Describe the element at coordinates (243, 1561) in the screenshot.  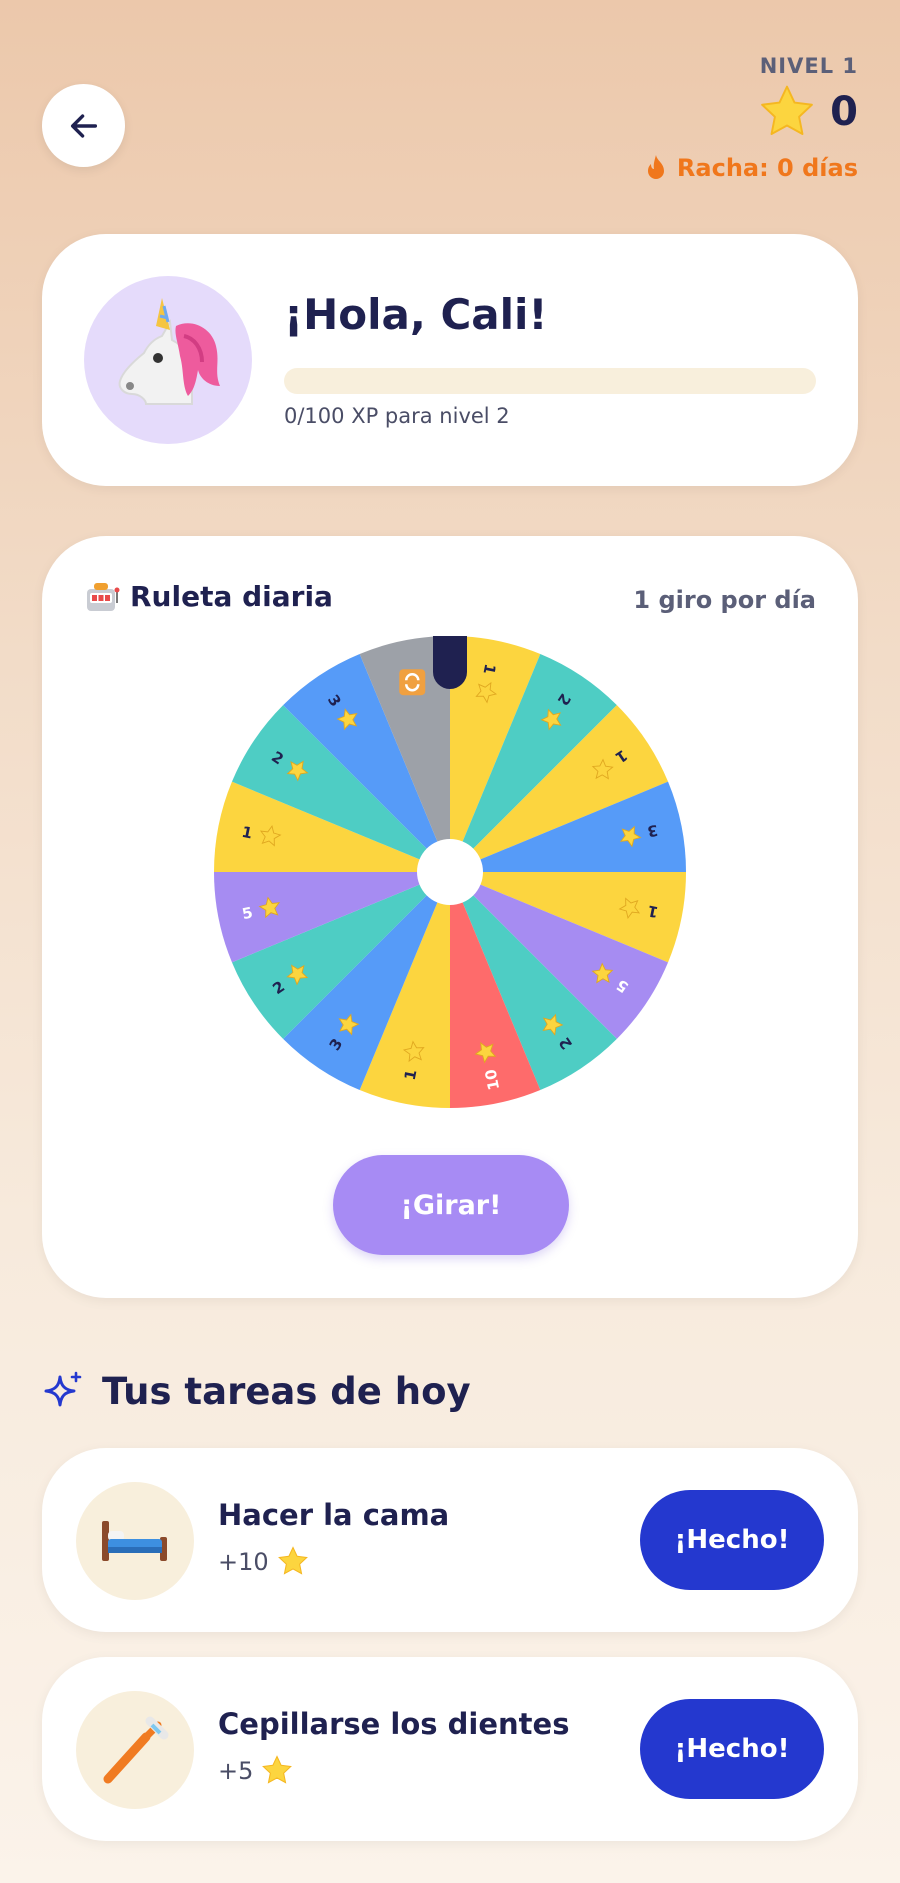
I see `task-reward-value: +10` at that location.